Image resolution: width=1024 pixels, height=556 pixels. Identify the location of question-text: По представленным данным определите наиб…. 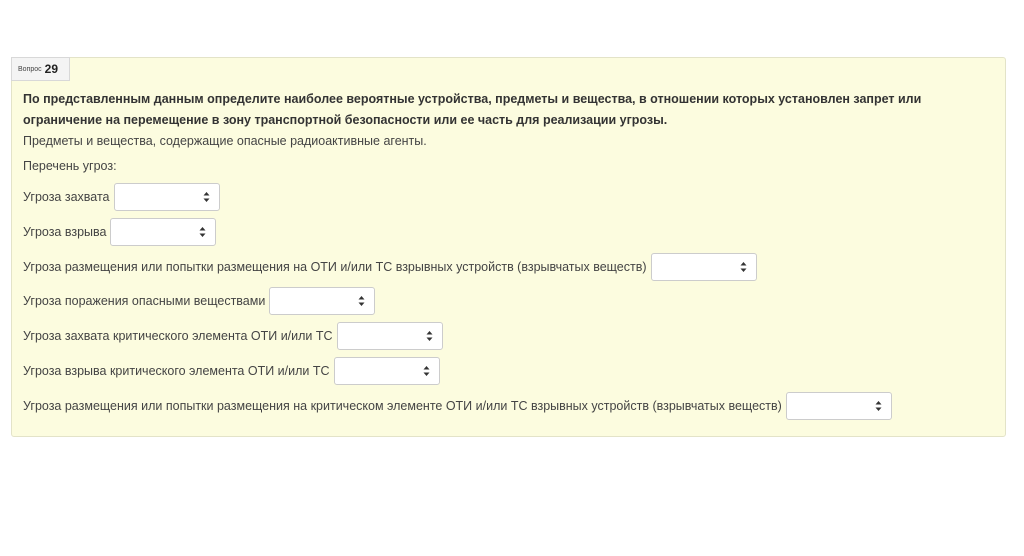
(472, 109).